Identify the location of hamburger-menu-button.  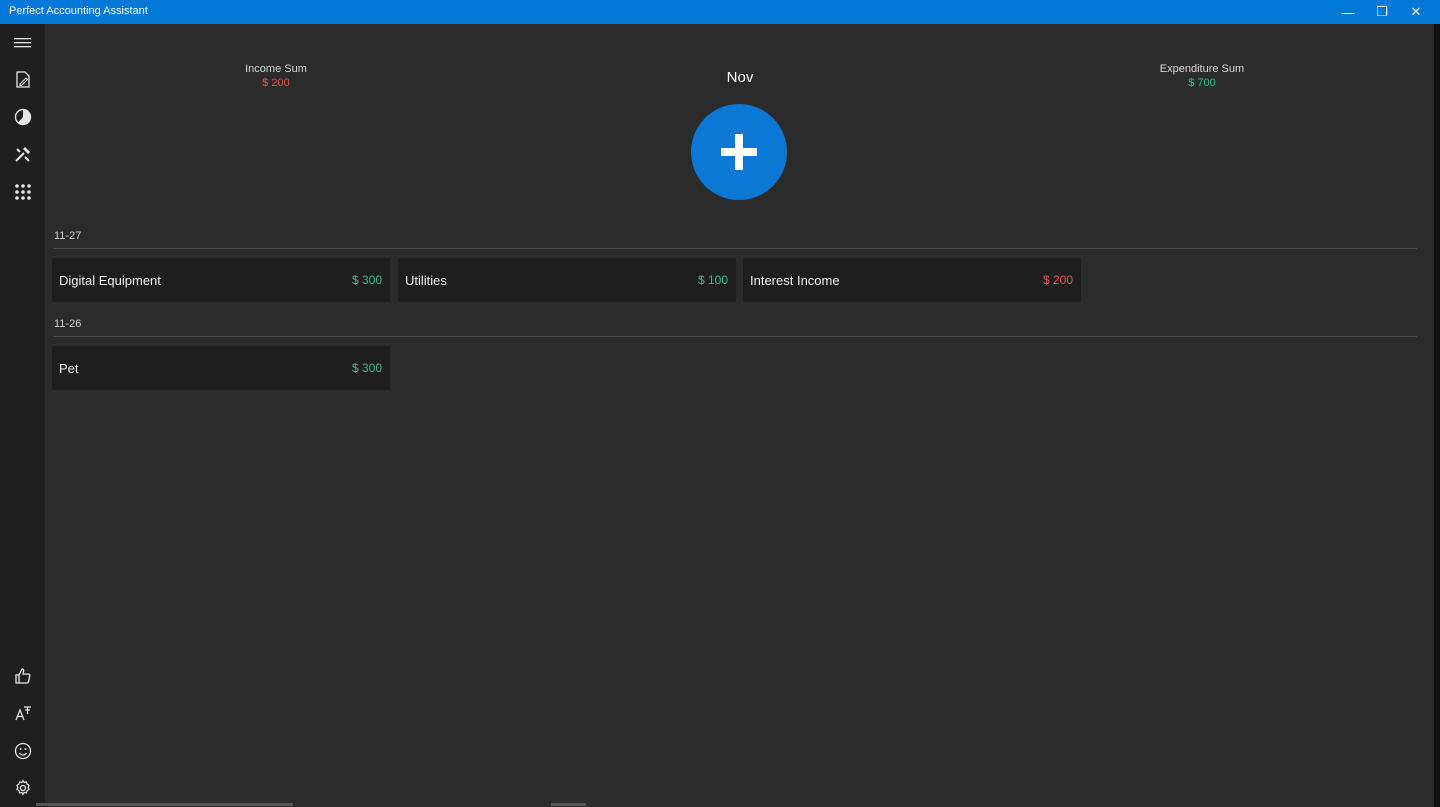
(22, 43).